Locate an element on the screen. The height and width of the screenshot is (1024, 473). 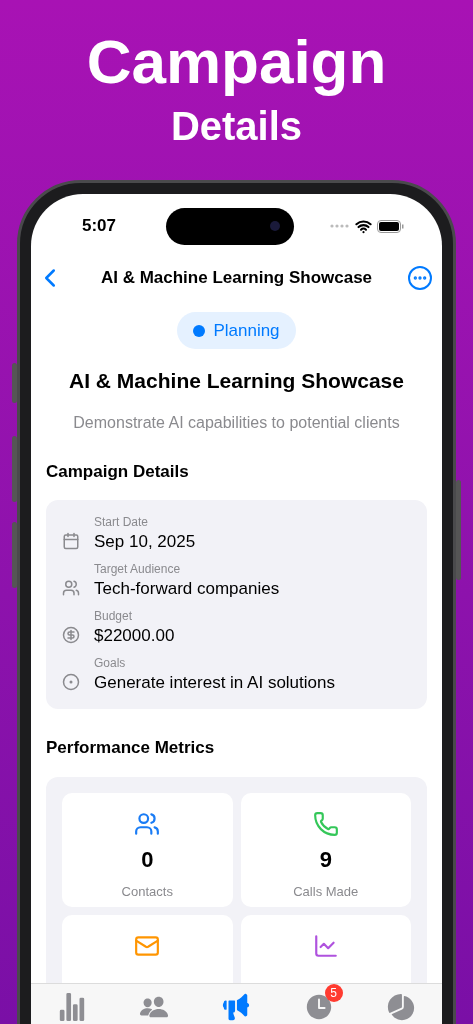
battery-icon is located at coordinates (390, 226).